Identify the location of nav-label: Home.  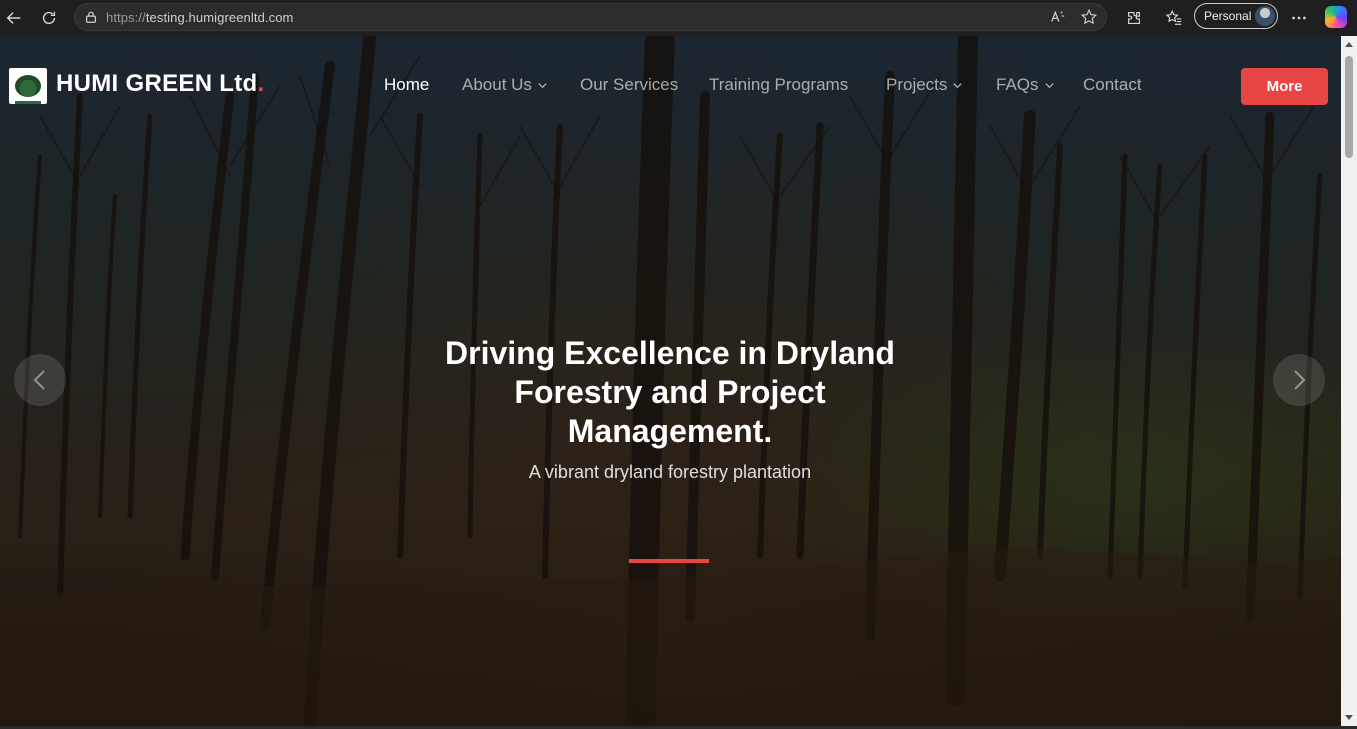
(407, 84).